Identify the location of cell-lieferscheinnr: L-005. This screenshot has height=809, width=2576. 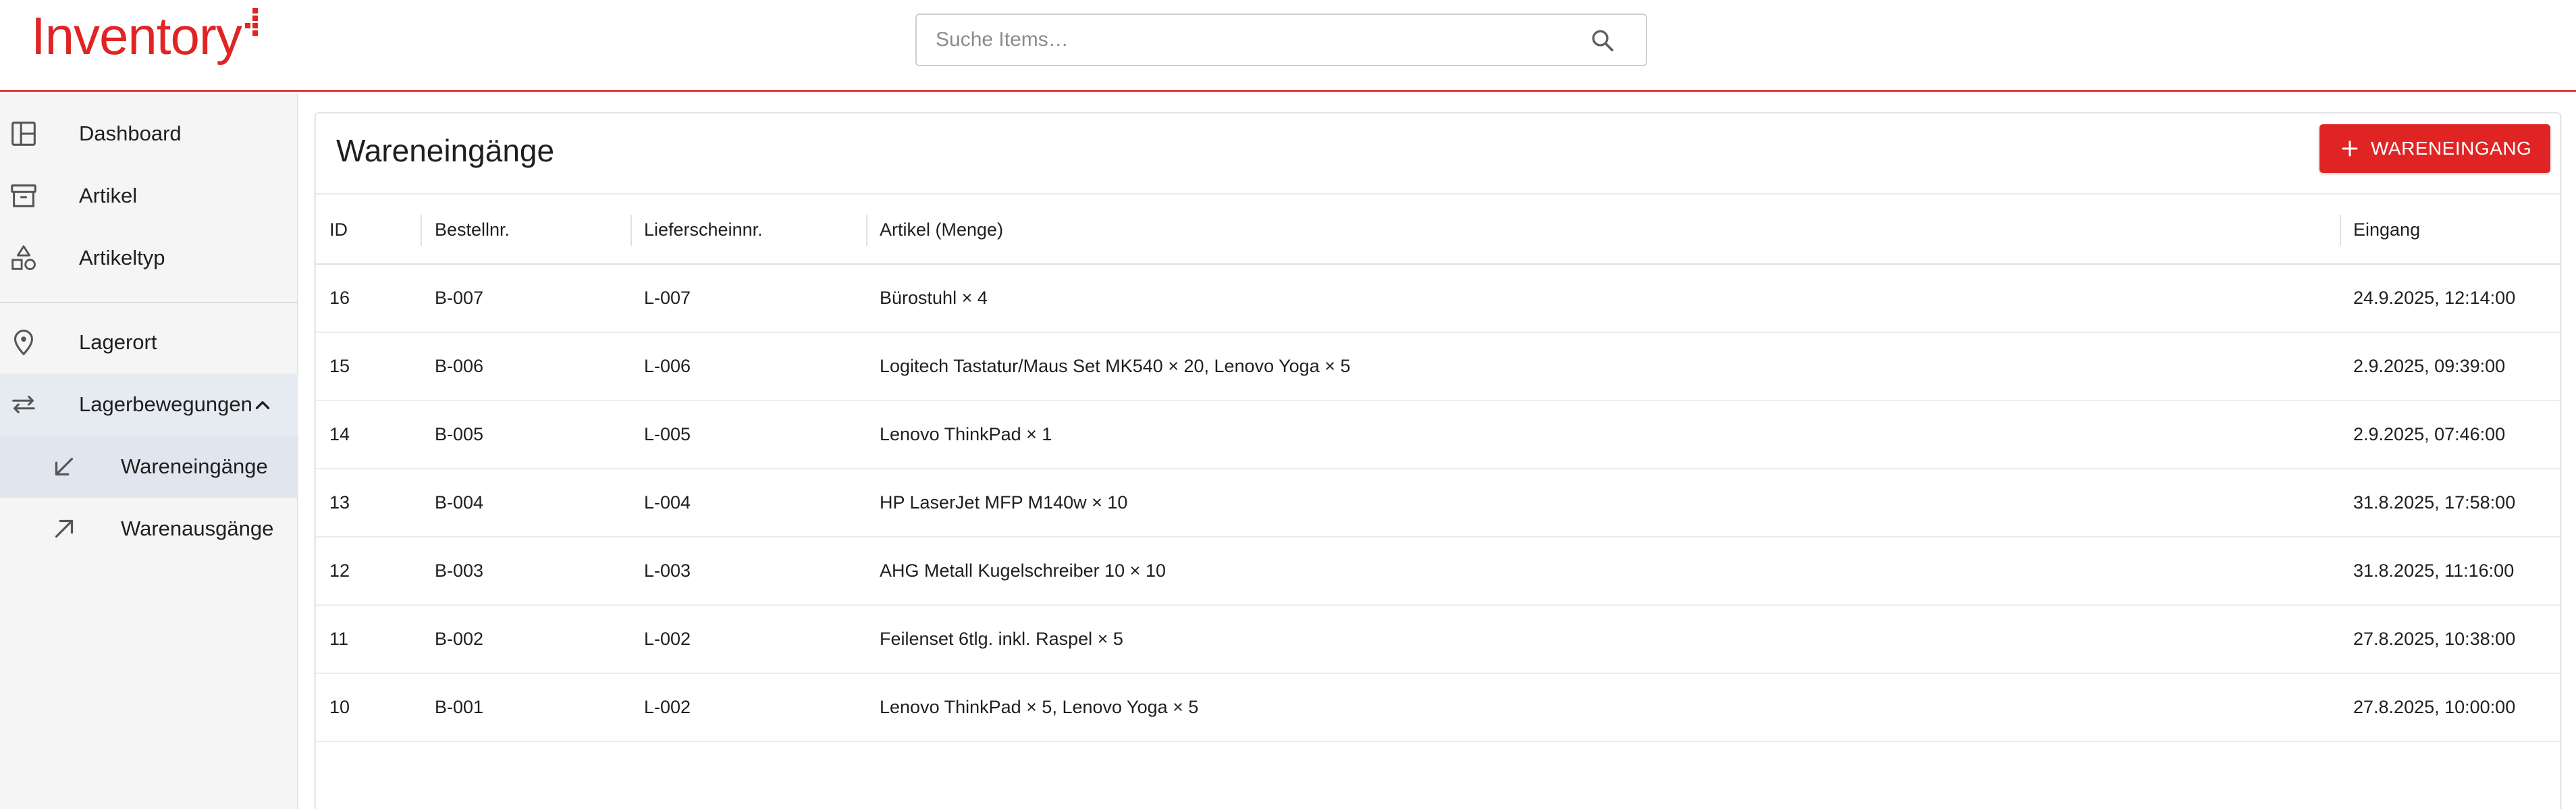
(667, 434).